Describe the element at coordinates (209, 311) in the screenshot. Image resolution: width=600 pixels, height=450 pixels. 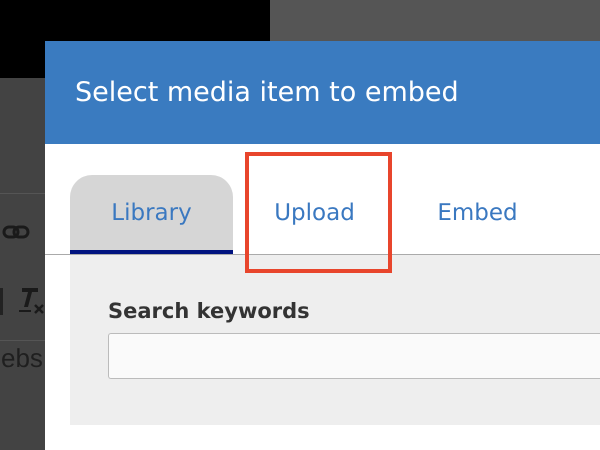
I see `search-label: Search keywords` at that location.